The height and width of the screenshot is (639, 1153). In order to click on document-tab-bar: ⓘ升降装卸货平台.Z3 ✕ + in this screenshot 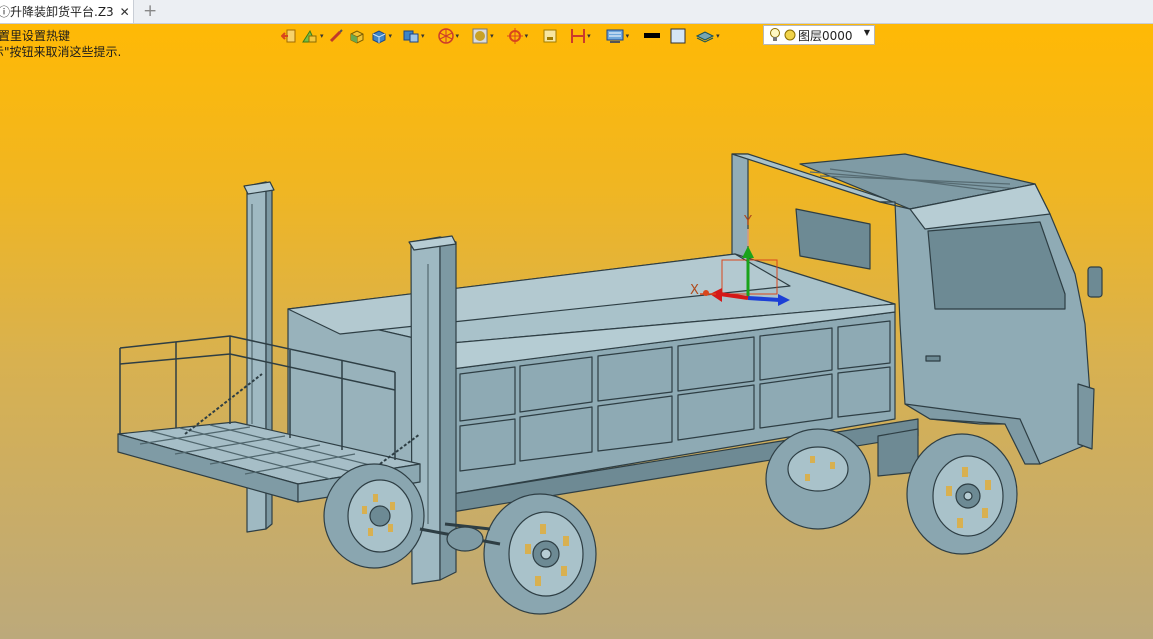, I will do `click(576, 12)`.